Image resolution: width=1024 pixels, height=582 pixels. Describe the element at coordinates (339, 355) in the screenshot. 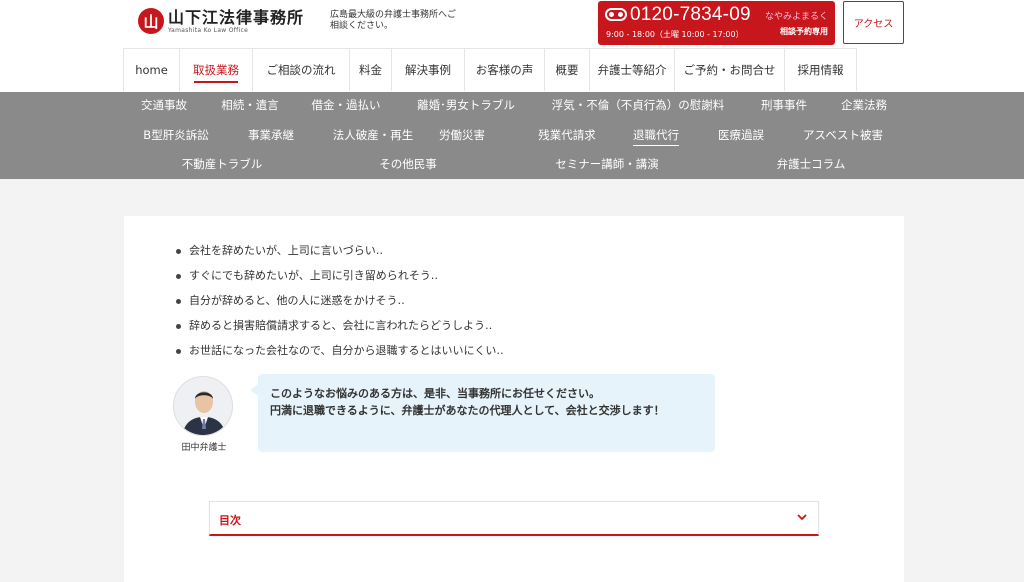

I see `list-item: お世話になった会社なので、自分から退職するとはいいにくい‥` at that location.